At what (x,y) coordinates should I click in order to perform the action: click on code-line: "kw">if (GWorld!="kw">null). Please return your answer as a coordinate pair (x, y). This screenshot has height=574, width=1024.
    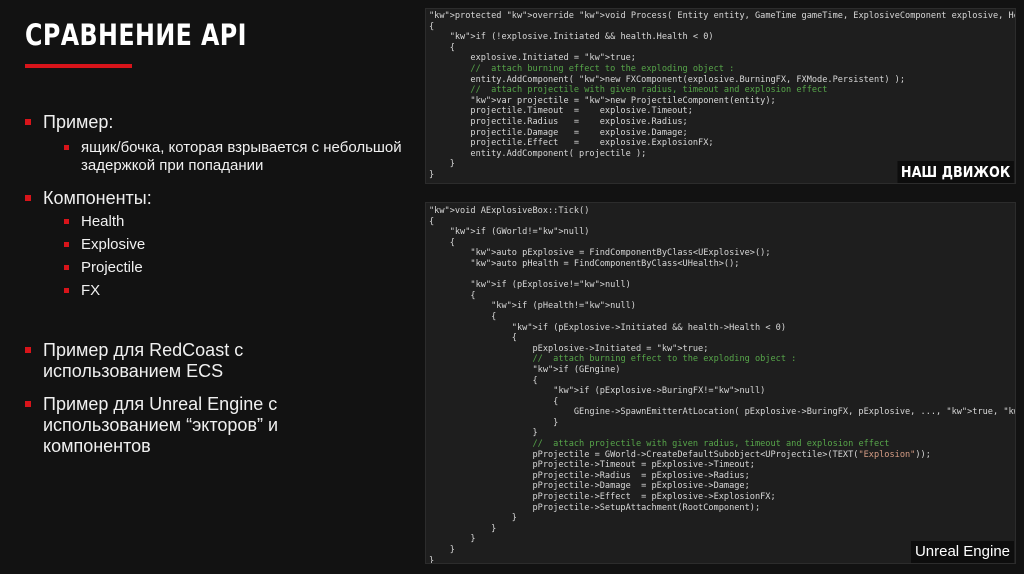
    Looking at the image, I should click on (519, 232).